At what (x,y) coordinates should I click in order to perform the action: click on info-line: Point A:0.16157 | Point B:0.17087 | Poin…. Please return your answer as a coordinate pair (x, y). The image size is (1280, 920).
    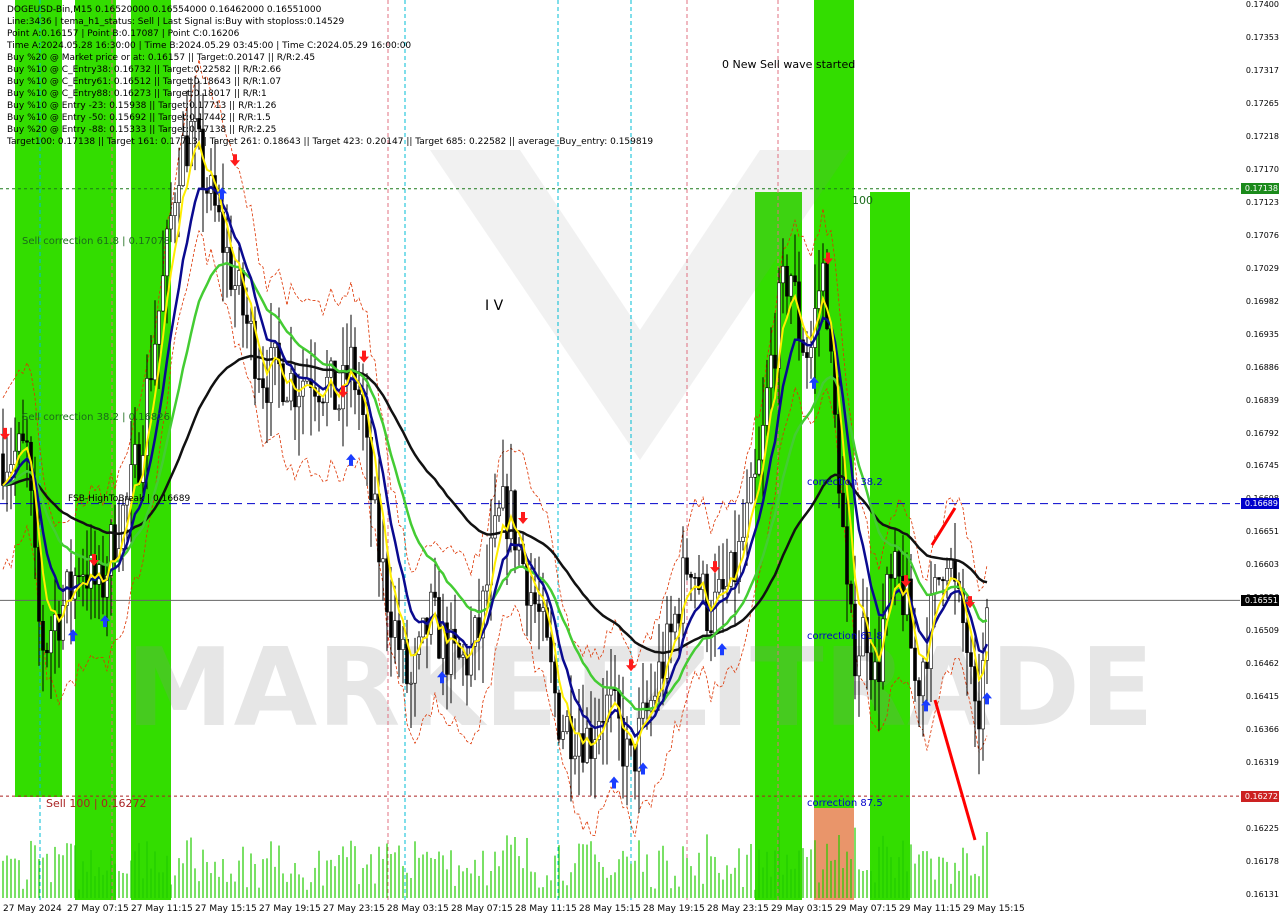
    Looking at the image, I should click on (123, 34).